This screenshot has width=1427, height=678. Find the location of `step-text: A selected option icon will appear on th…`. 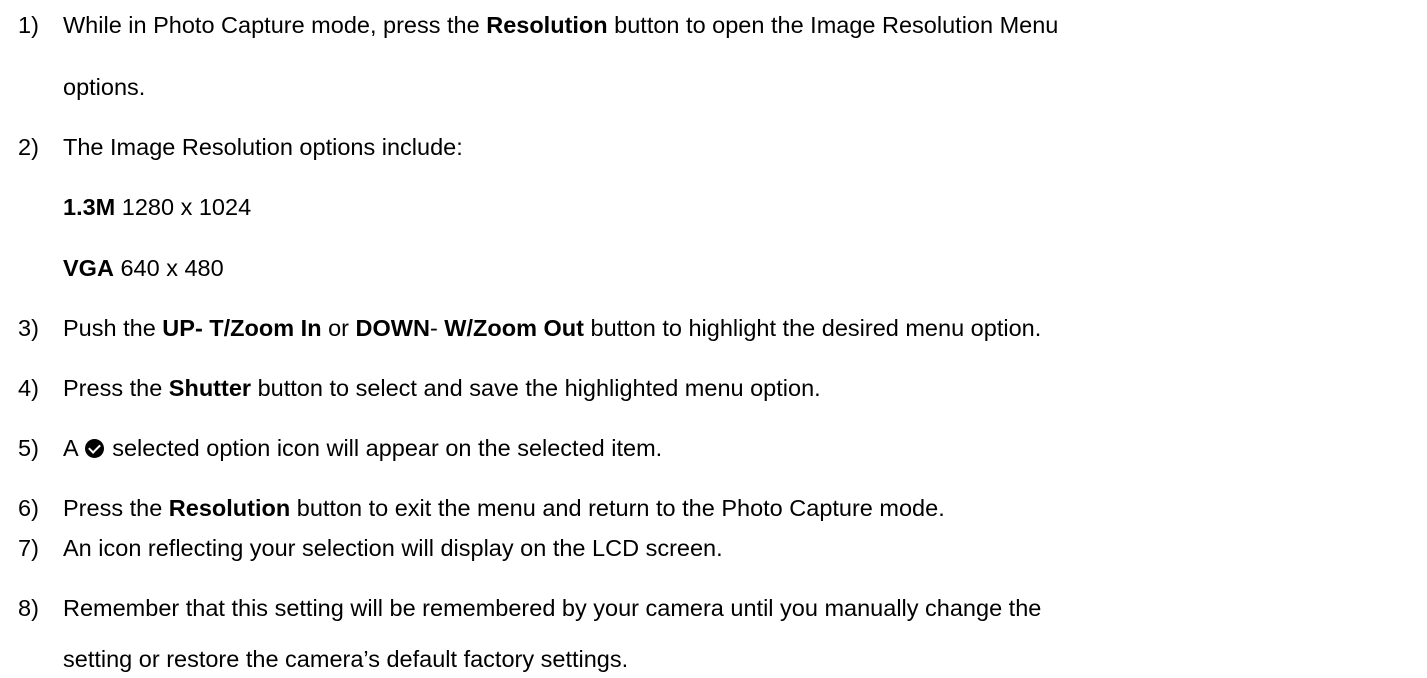

step-text: A selected option icon will appear on th… is located at coordinates (363, 448).